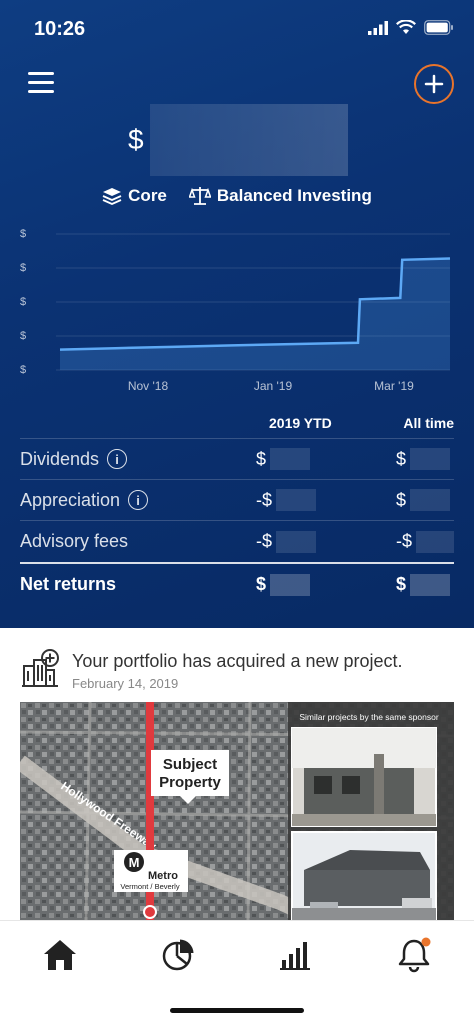 The height and width of the screenshot is (1026, 474). I want to click on chart-plot: Nov '18 Jan '19 Mar '19, so click(253, 313).